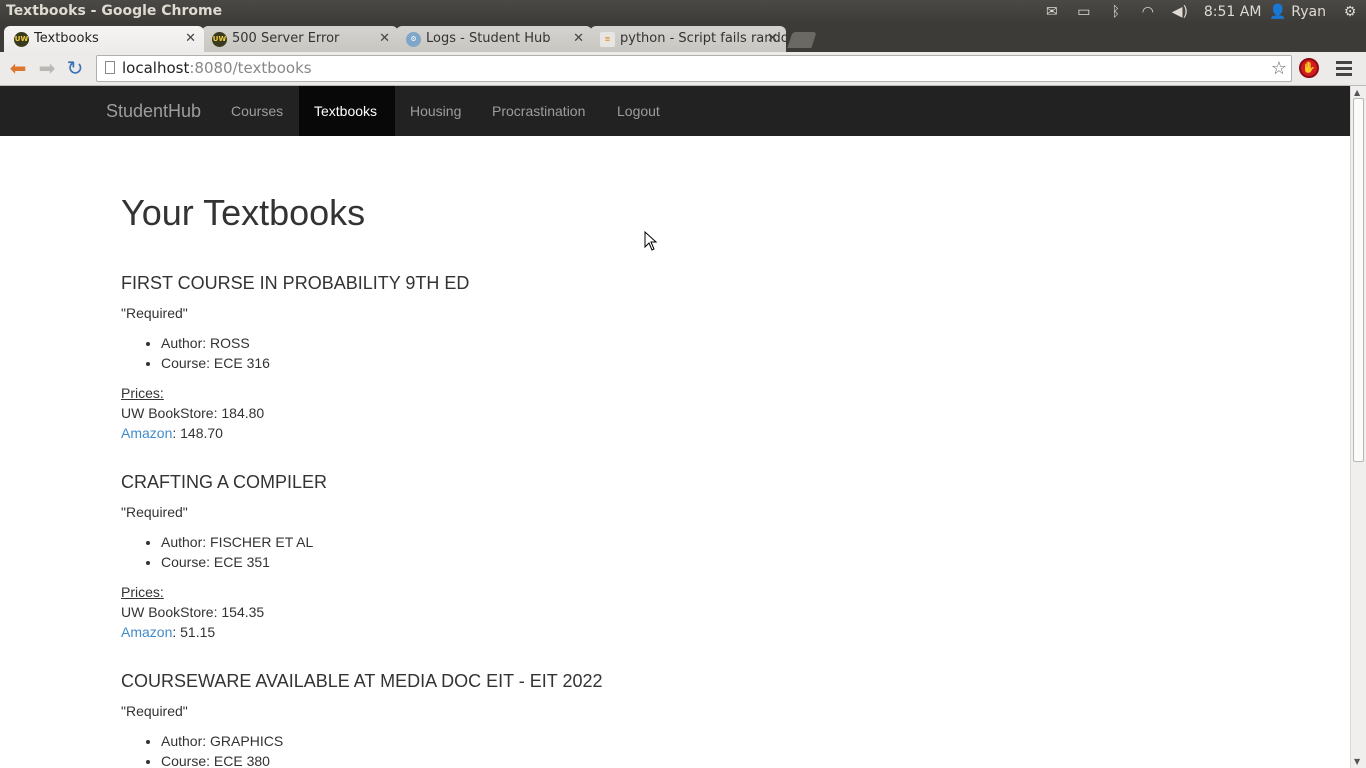  Describe the element at coordinates (104, 39) in the screenshot. I see `tab-textbooks: UW Textbooks ✕` at that location.